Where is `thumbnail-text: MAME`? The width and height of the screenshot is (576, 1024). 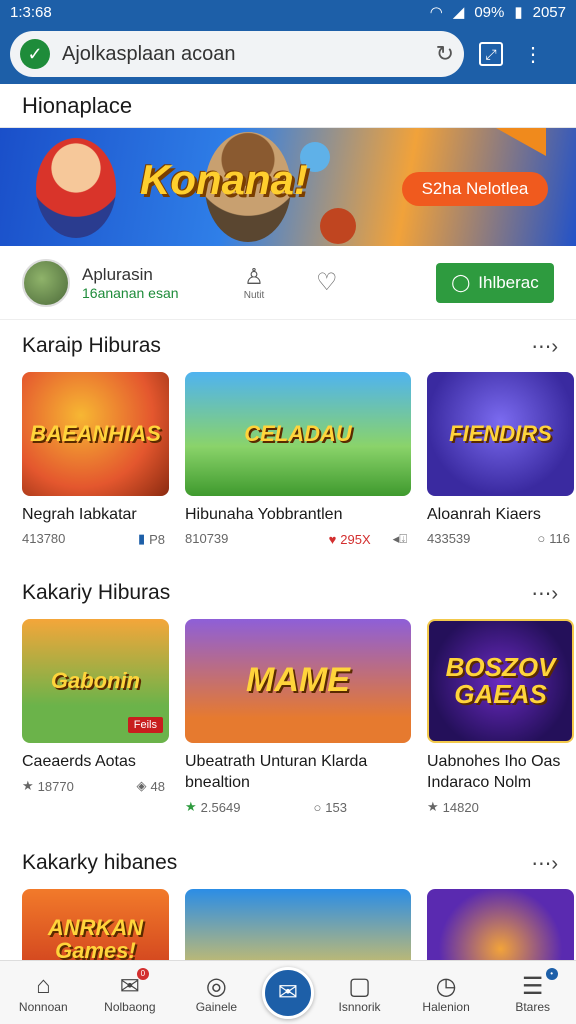
thumbnail-text: MAME is located at coordinates (298, 680).